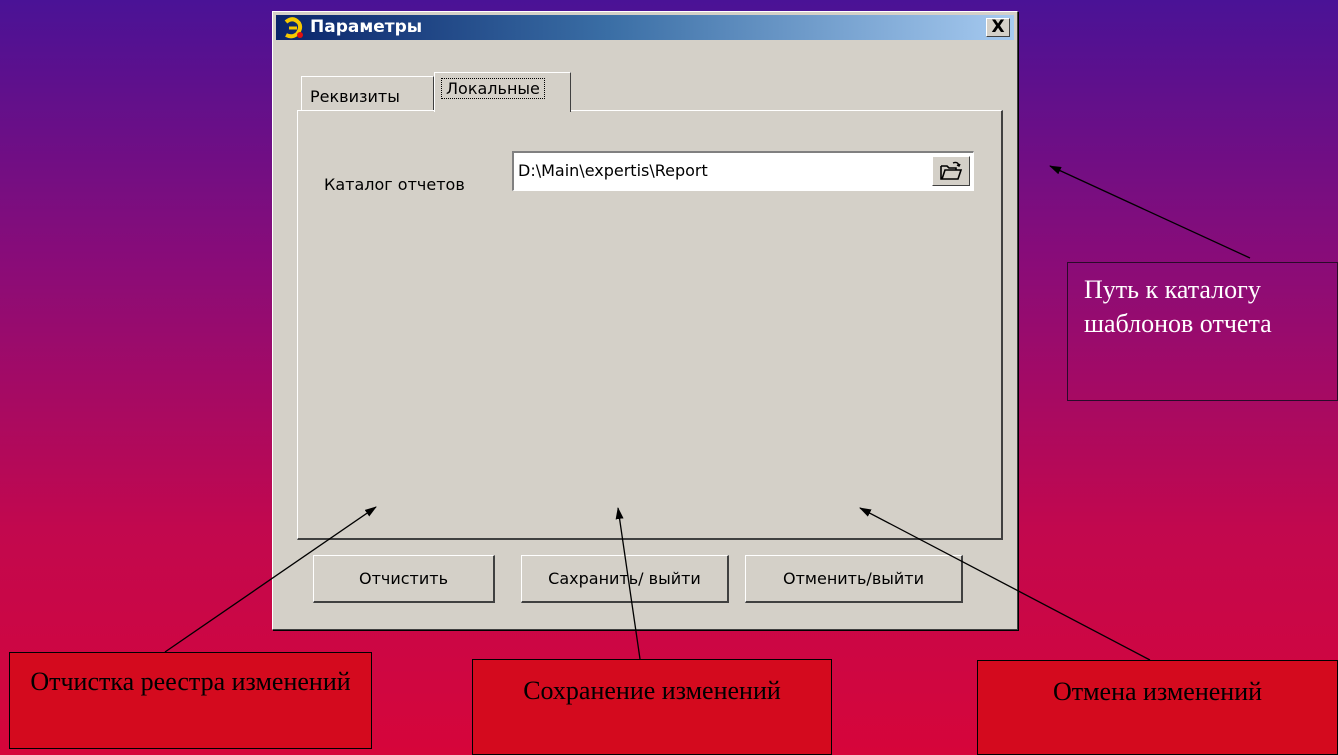 The image size is (1338, 755). I want to click on clear-button: Отчистить, so click(404, 579).